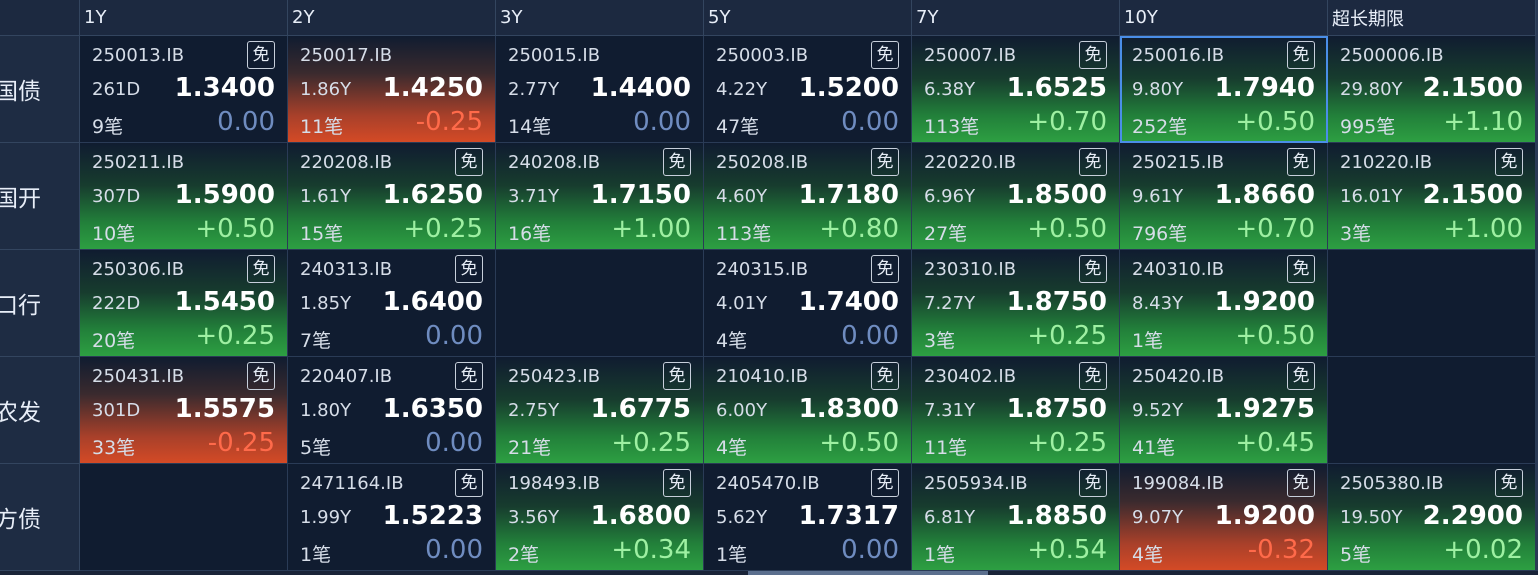  I want to click on bond-cell: 210220.IB 免 16.01Y 2.1500 3笔 +1.00, so click(1432, 196).